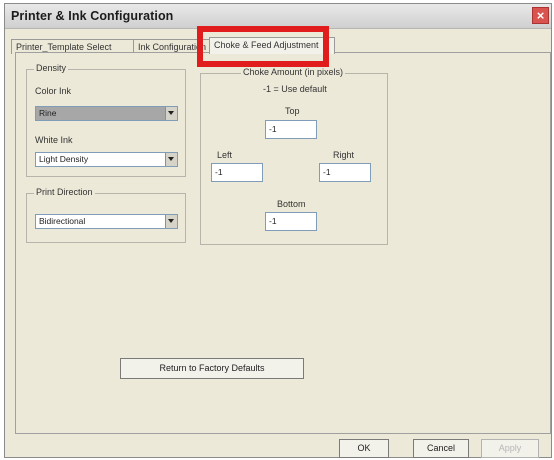  I want to click on bottom-value: -1, so click(273, 221).